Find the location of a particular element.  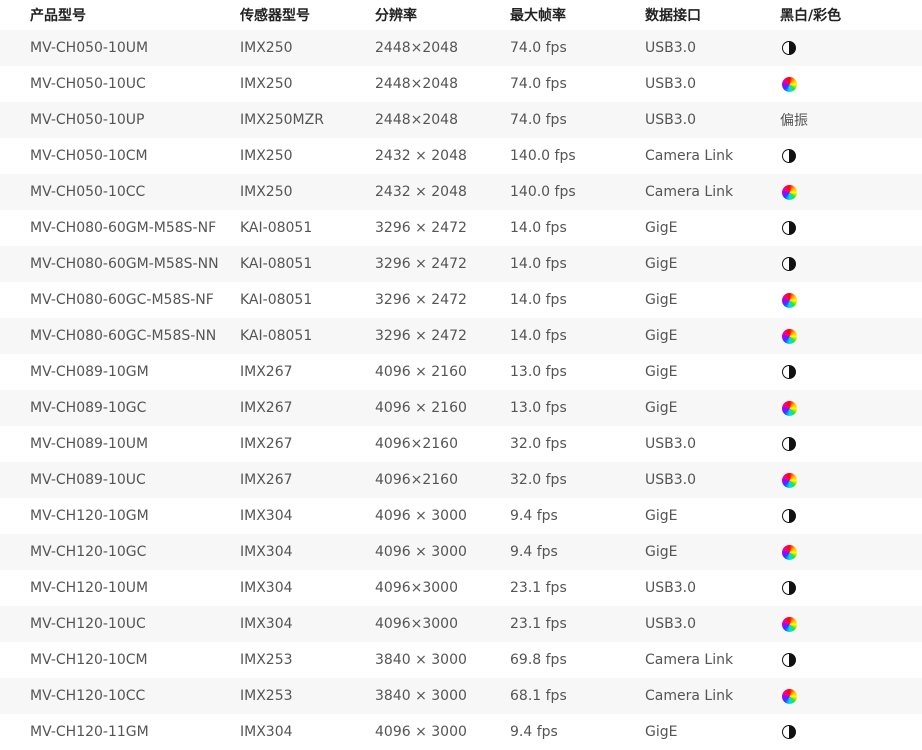

header-row: 产品型号 传感器型号 分辨率 最大帧率 数据接口 黑白/彩色 is located at coordinates (461, 15).